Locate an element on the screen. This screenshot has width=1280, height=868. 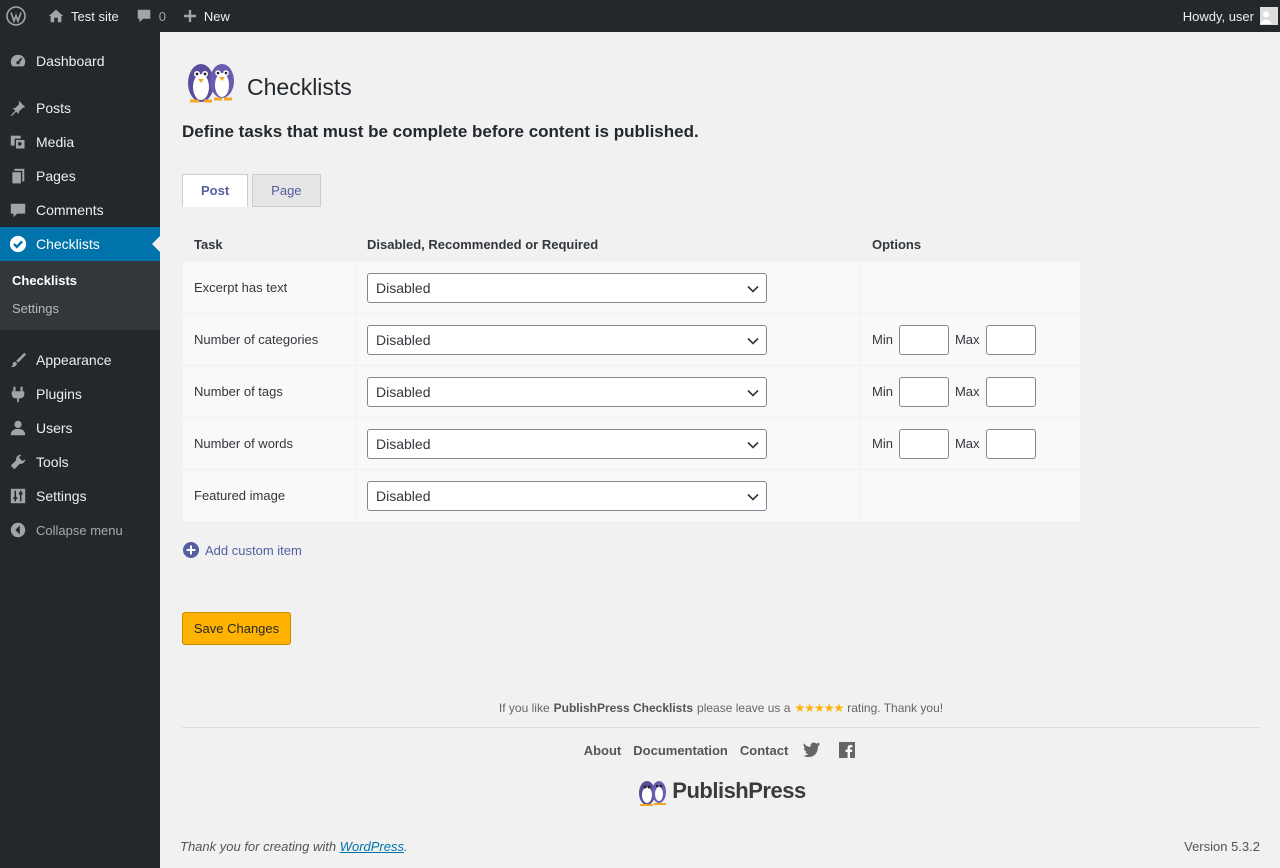
dashboard-icon is located at coordinates (18, 61).